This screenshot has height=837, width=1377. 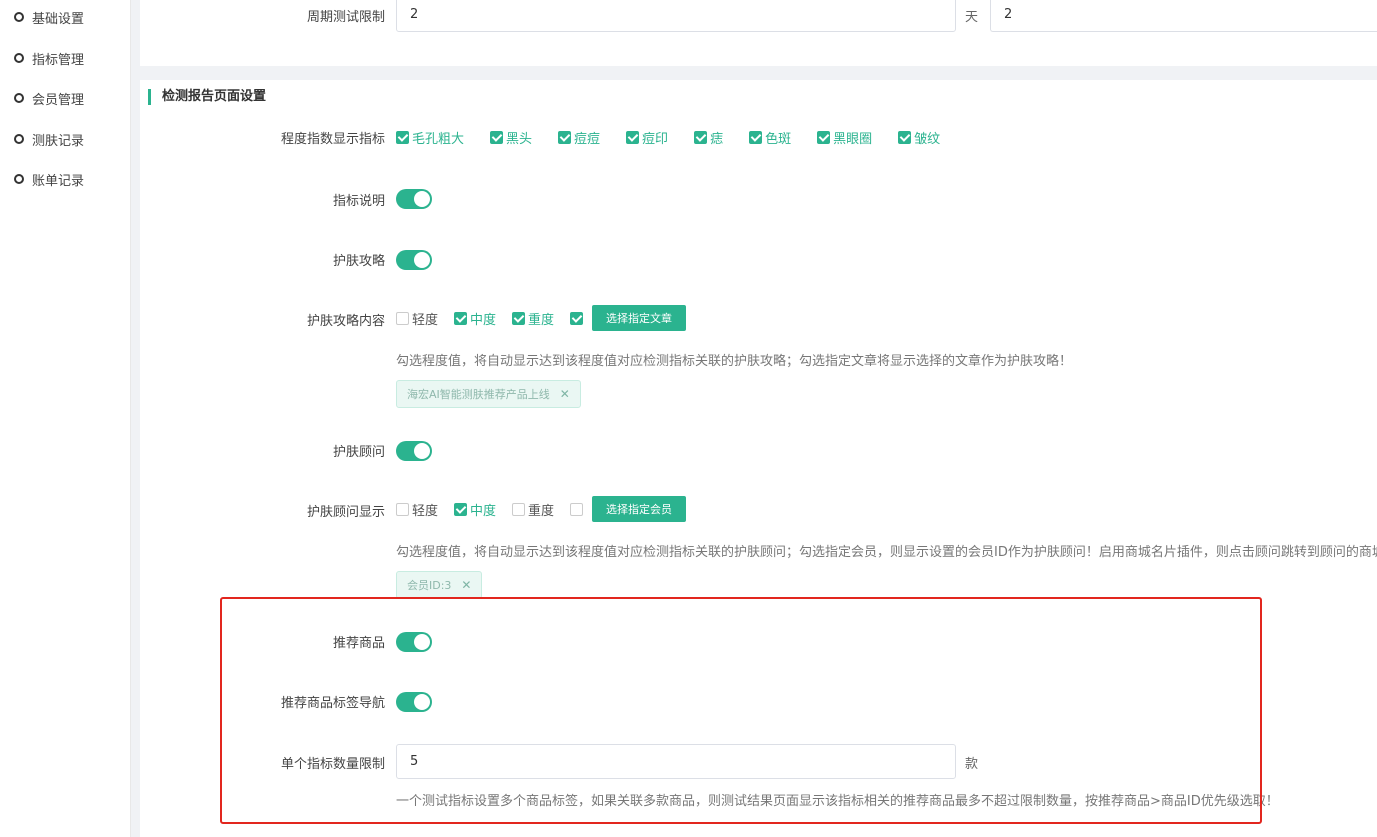 I want to click on recommend-nav-toggle, so click(x=414, y=702).